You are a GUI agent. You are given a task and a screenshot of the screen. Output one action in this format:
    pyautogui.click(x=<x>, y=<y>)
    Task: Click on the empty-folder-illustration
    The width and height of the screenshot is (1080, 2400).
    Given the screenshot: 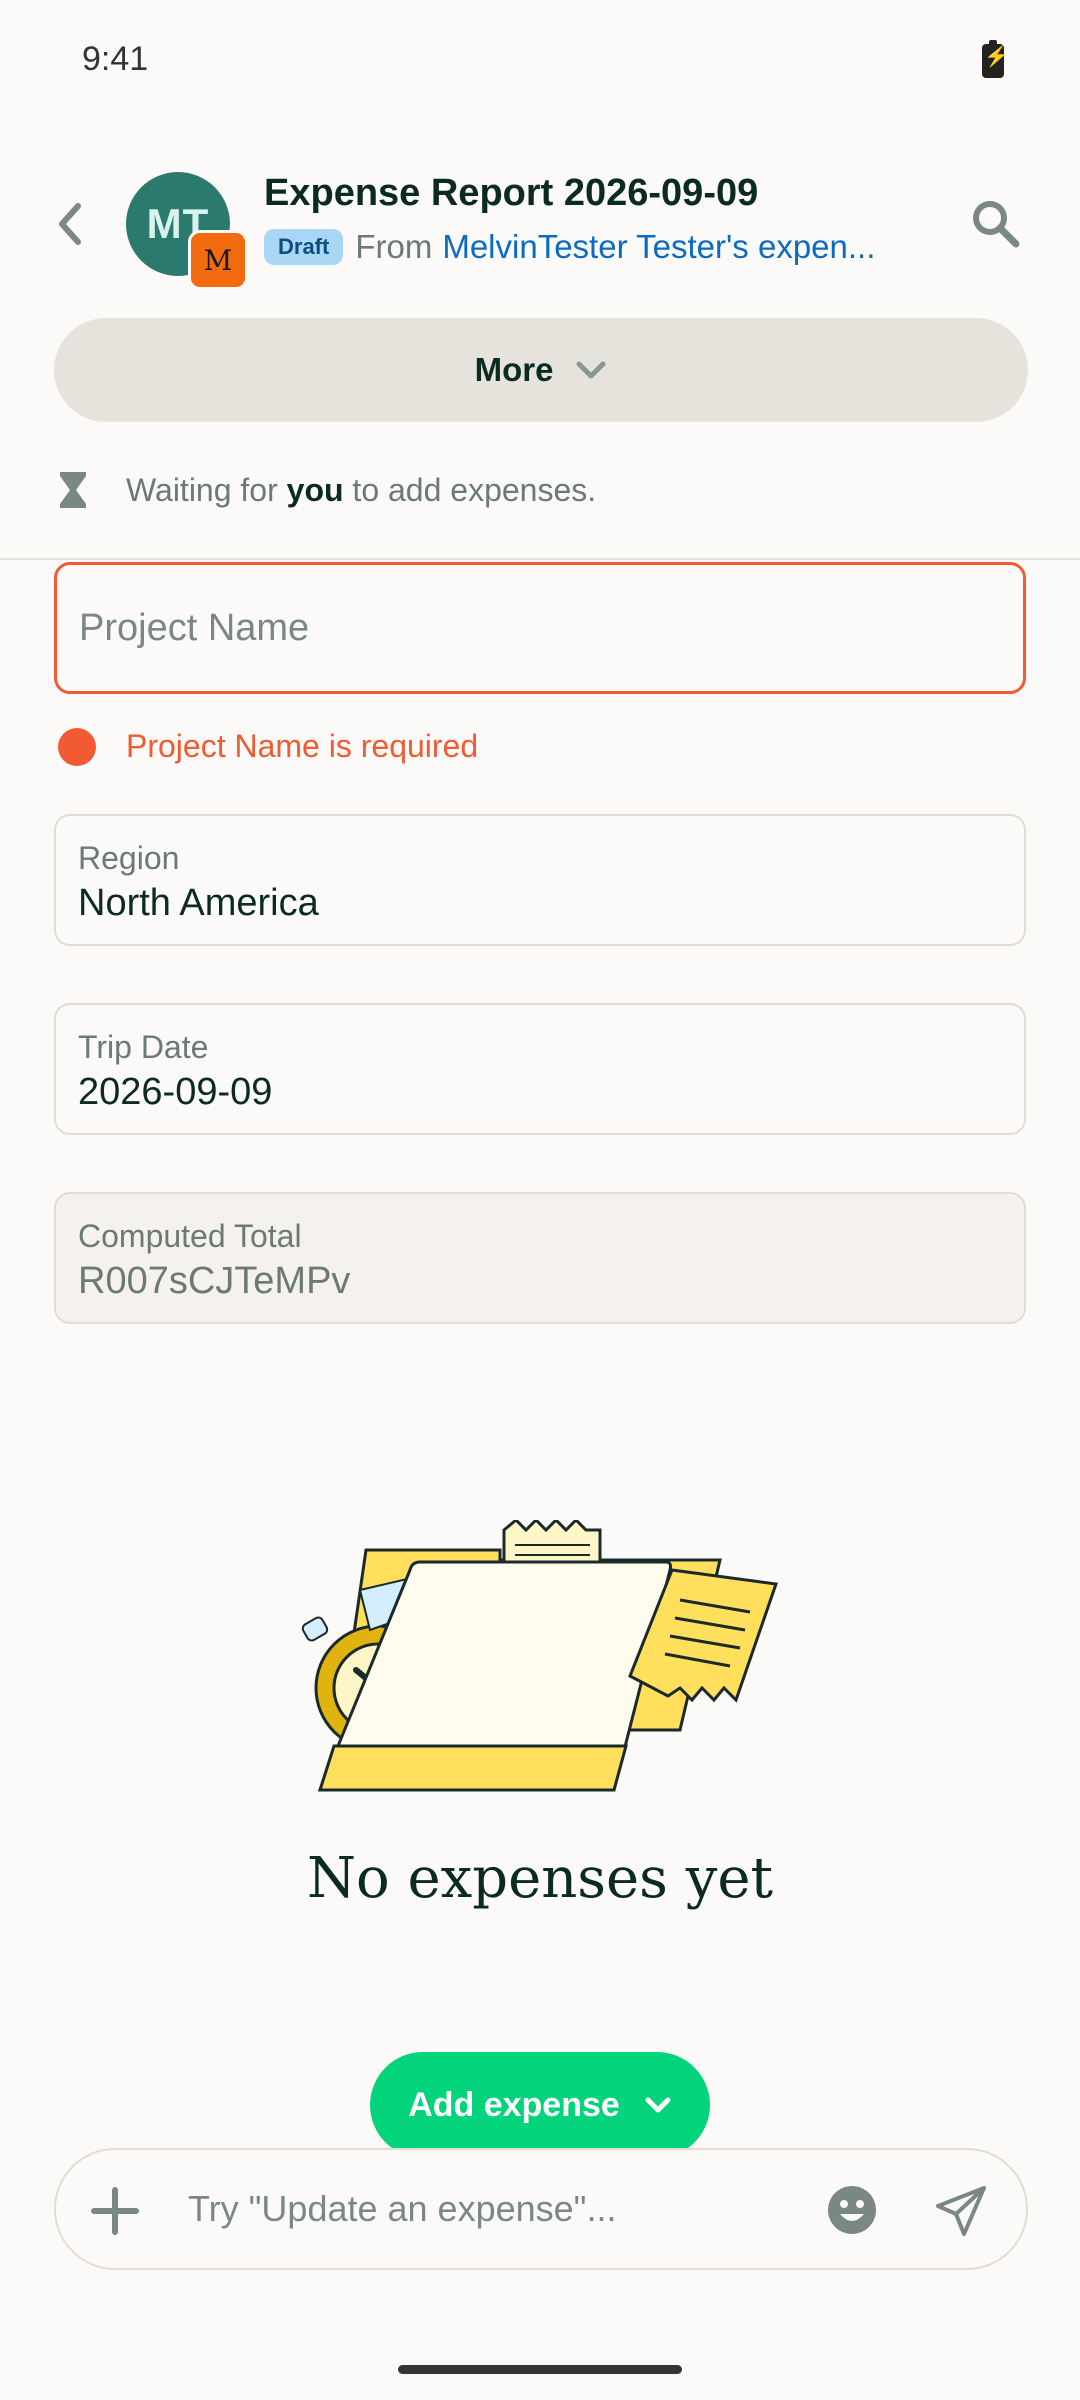 What is the action you would take?
    pyautogui.click(x=540, y=1668)
    